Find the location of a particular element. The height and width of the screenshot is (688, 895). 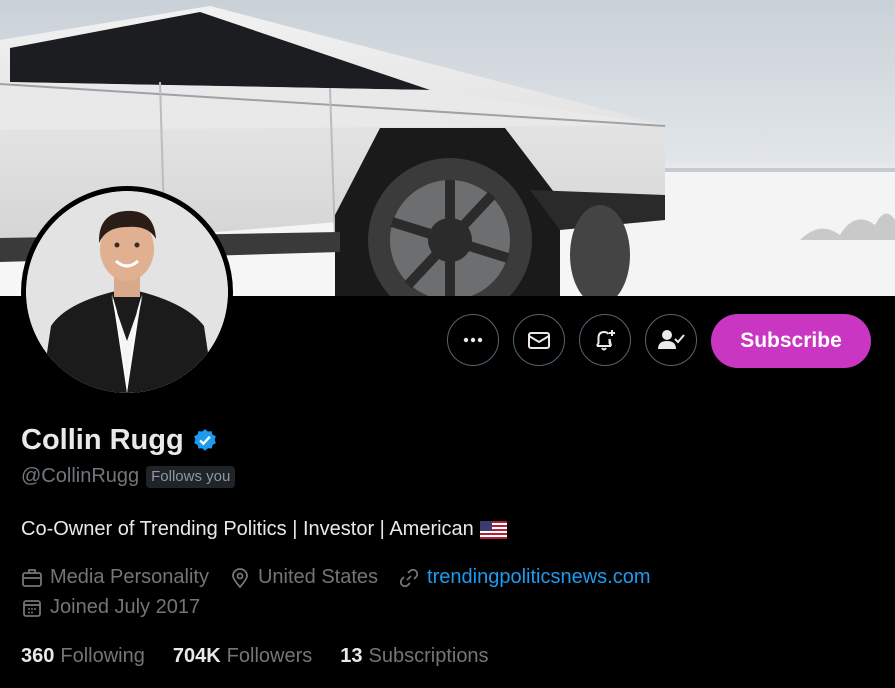

avatar-photo is located at coordinates (127, 292).